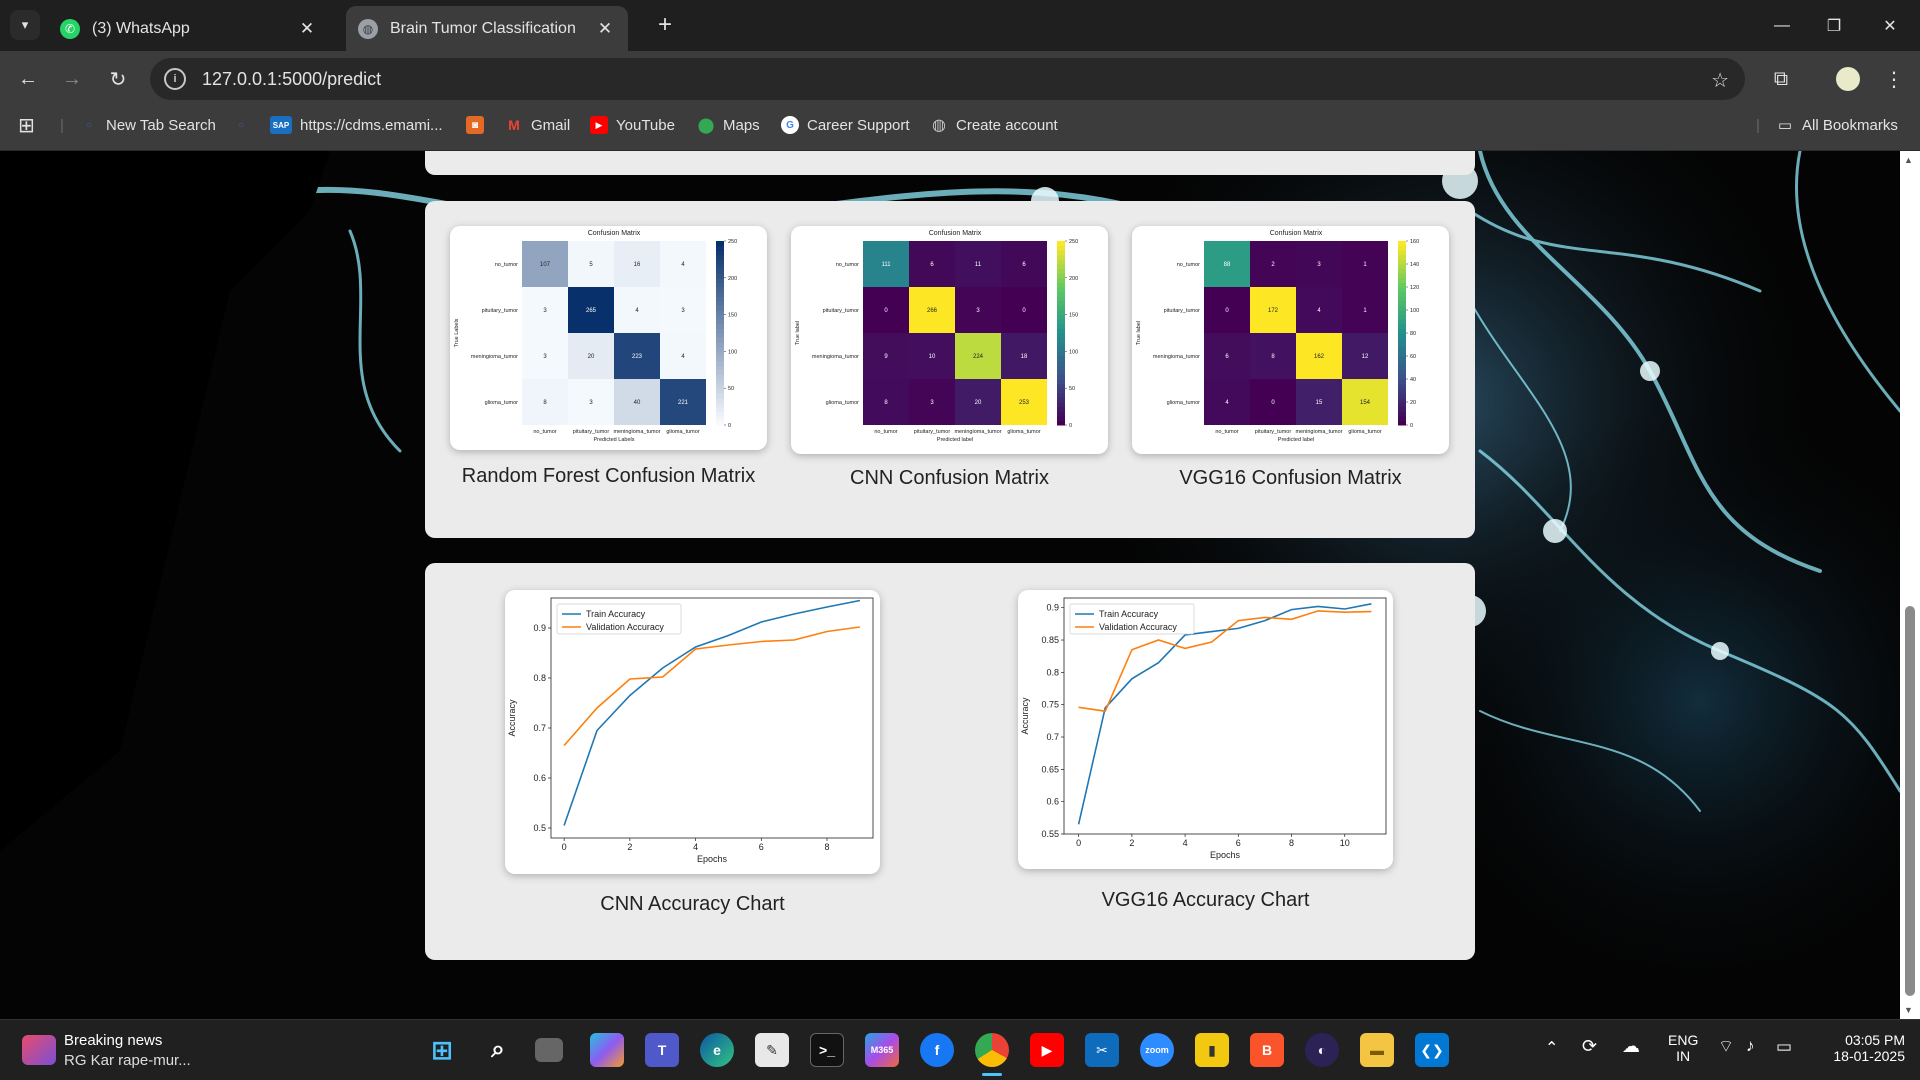  What do you see at coordinates (245, 125) in the screenshot?
I see `bookmark-placeholder-icon: ○` at bounding box center [245, 125].